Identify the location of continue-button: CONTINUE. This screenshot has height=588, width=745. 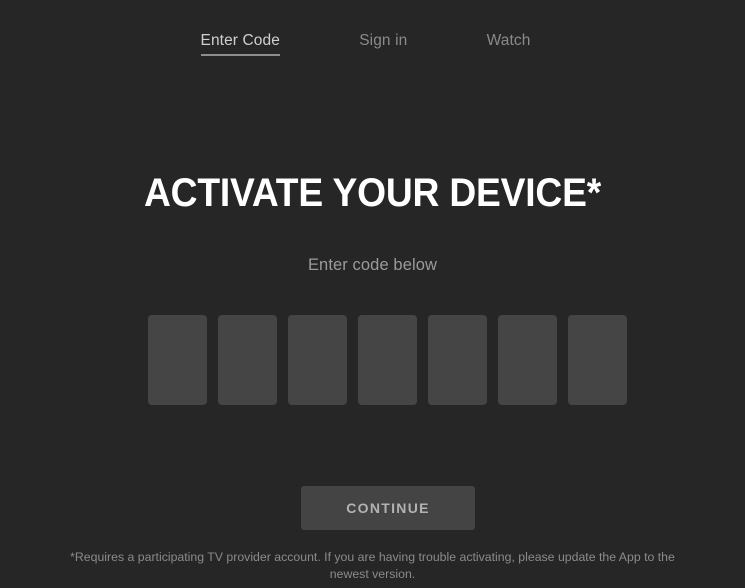
(388, 508).